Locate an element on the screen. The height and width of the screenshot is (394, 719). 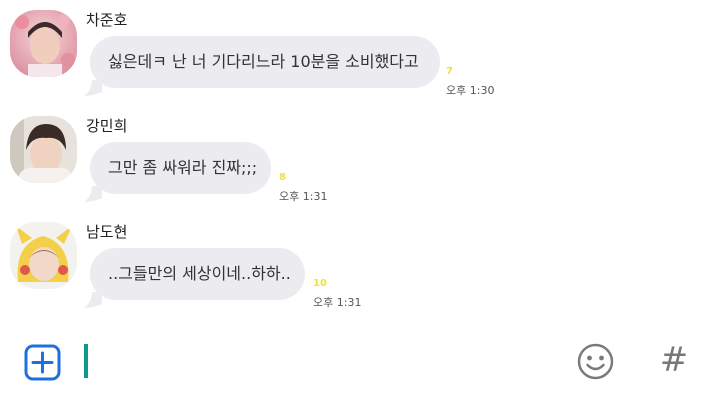
hashtag-button: # is located at coordinates (674, 360).